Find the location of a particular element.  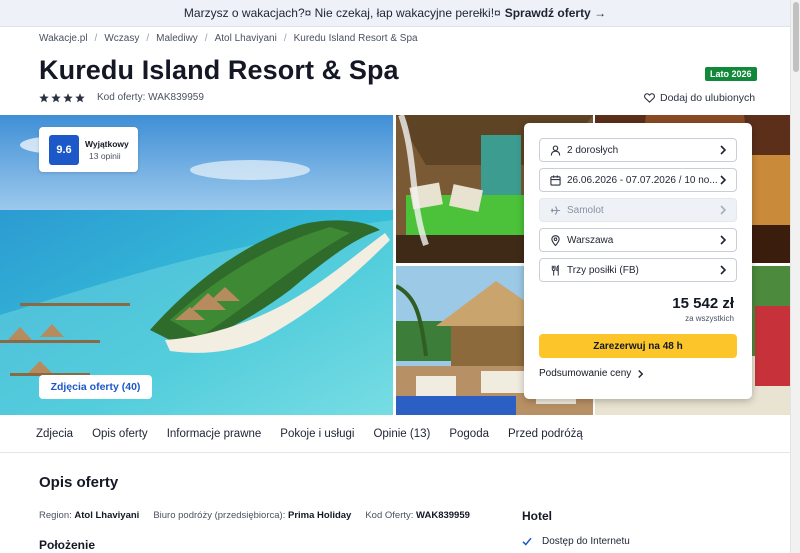

page-title: Kuredu Island Resort & Spa is located at coordinates (219, 70).